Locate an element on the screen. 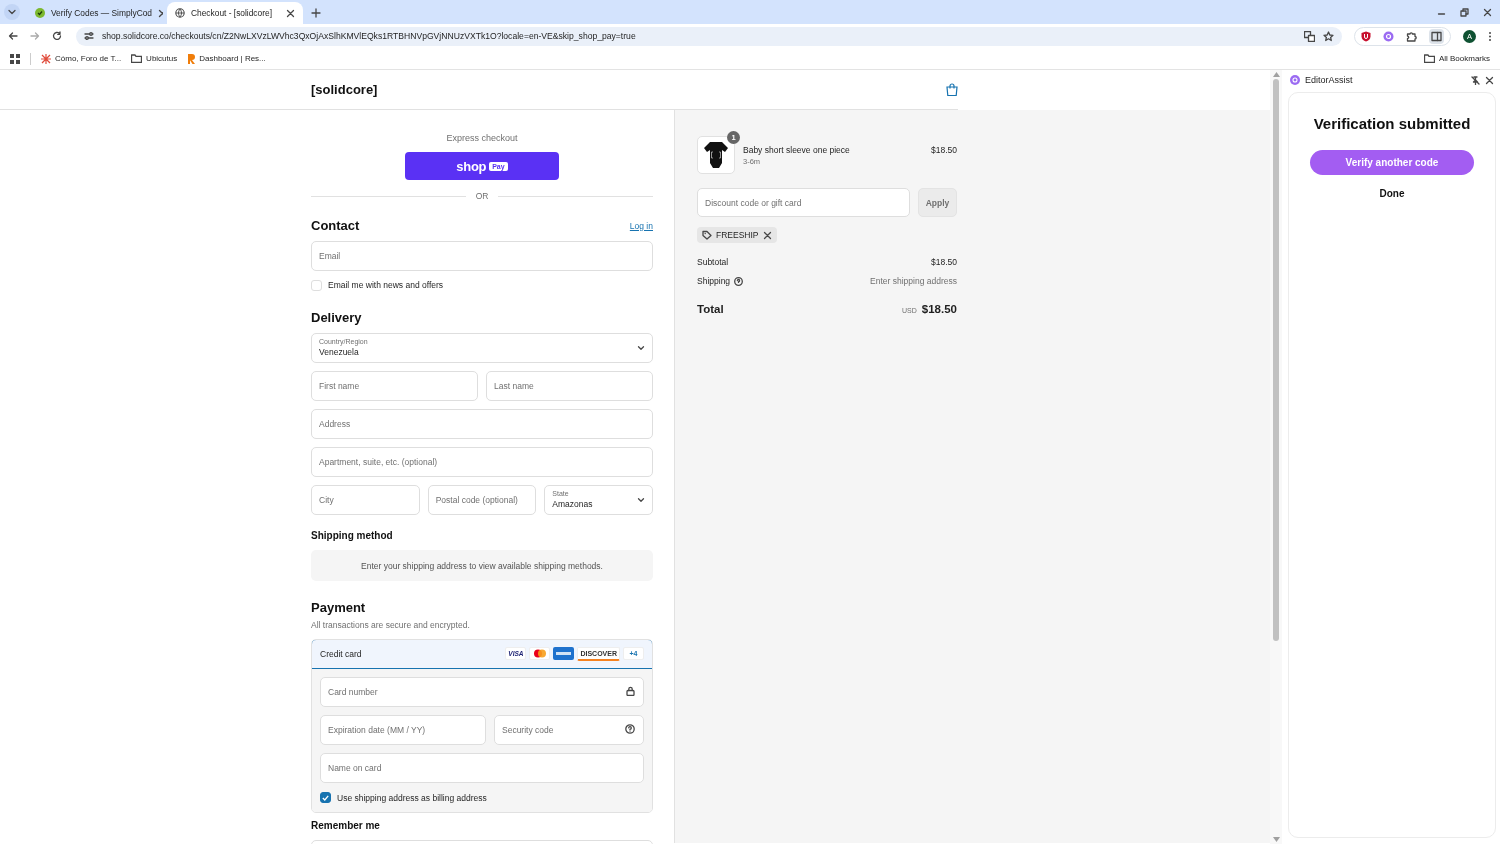 This screenshot has width=1500, height=844. remove-icon is located at coordinates (767, 235).